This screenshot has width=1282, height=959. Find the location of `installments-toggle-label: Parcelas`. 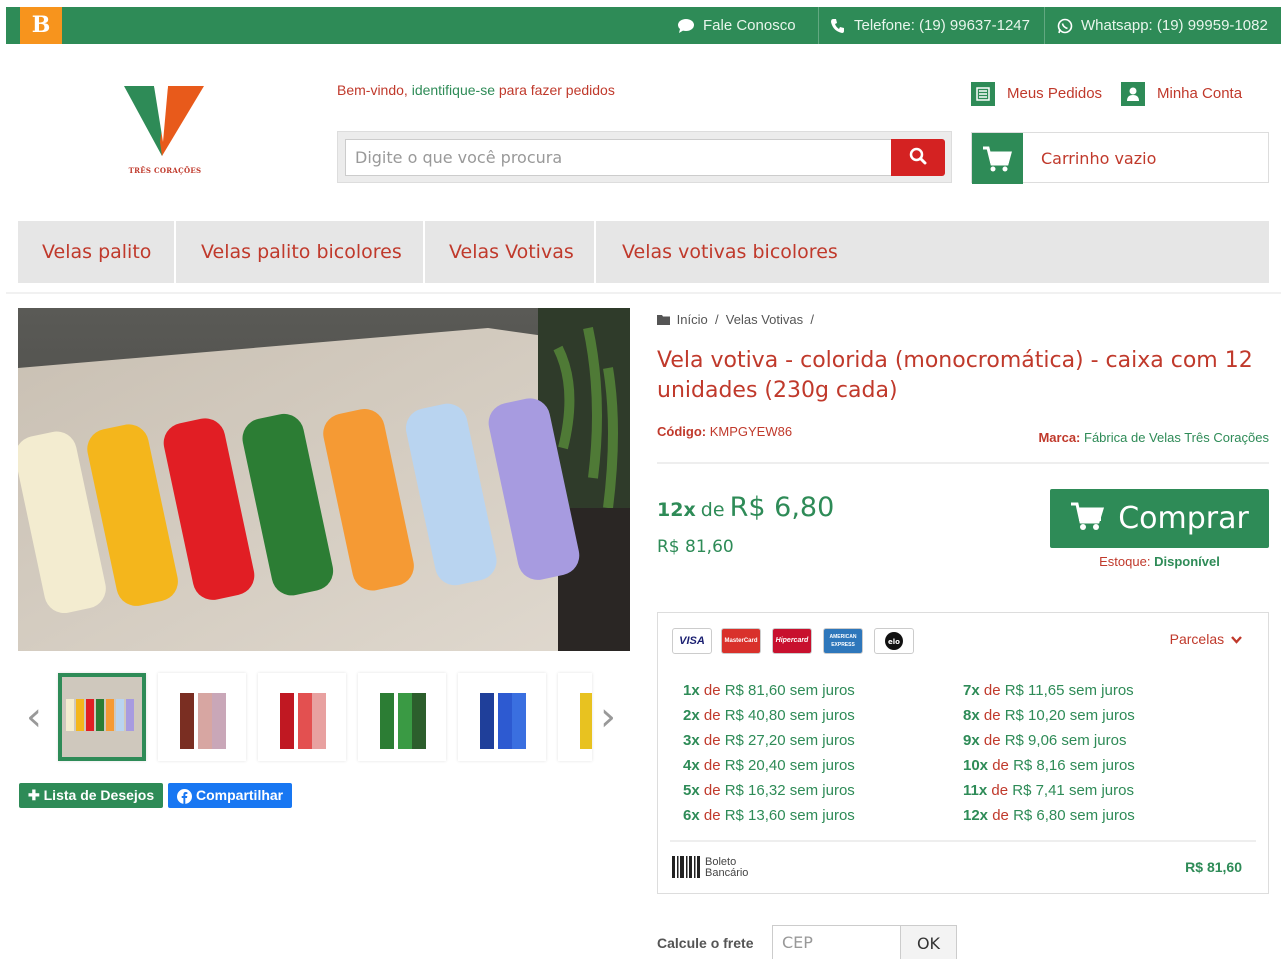

installments-toggle-label: Parcelas is located at coordinates (1197, 639).